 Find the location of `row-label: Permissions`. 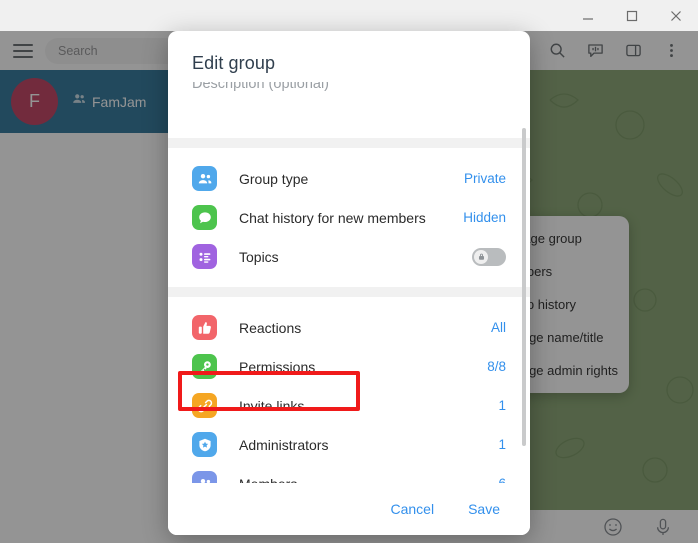

row-label: Permissions is located at coordinates (277, 366).